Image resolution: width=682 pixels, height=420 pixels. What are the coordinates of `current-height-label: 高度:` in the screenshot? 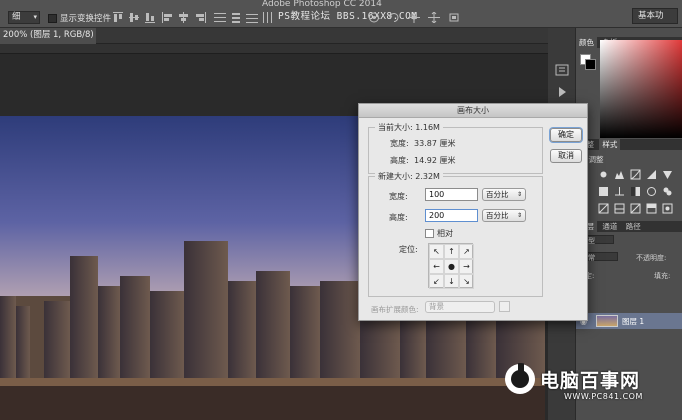 It's located at (399, 160).